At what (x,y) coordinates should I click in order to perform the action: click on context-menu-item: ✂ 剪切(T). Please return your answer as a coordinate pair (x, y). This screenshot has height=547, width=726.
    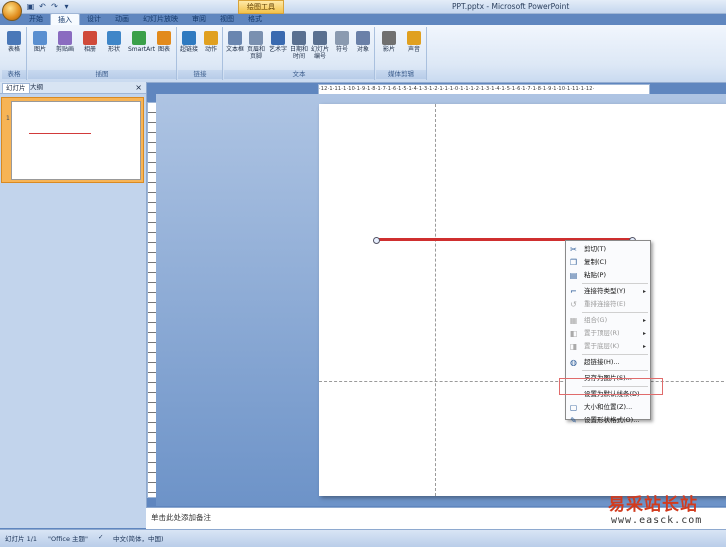
    Looking at the image, I should click on (608, 249).